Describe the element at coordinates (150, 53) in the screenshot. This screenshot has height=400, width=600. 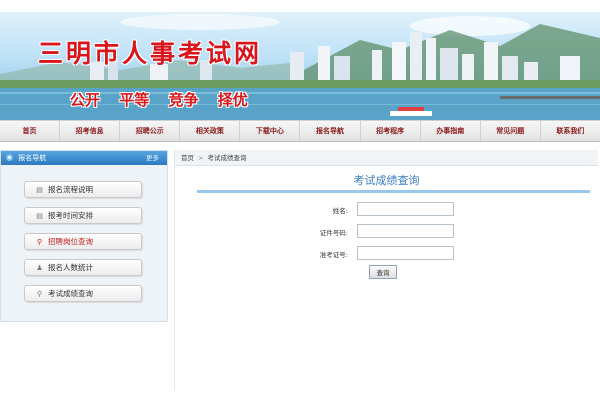
I see `site-title: 三明市人事考试网` at that location.